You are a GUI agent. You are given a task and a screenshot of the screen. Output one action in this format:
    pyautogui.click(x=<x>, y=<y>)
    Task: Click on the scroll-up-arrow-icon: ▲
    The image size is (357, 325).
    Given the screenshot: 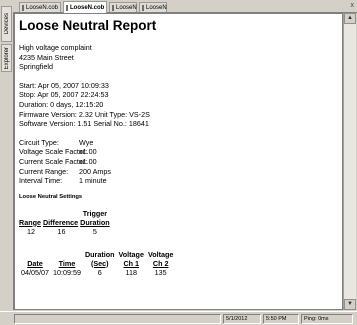 What is the action you would take?
    pyautogui.click(x=350, y=18)
    